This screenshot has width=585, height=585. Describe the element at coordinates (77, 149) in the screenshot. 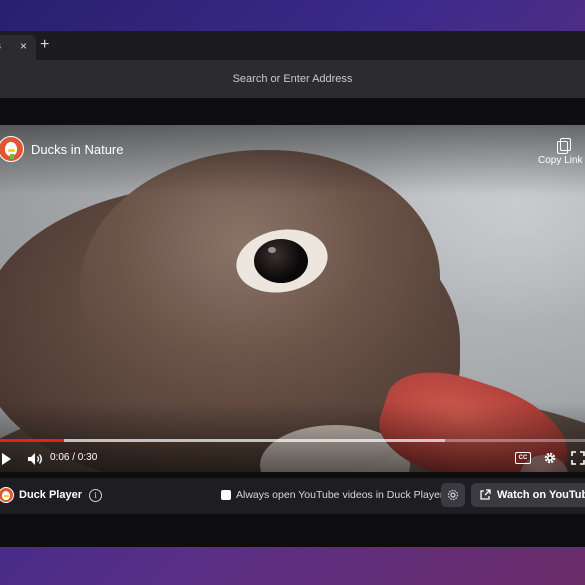

I see `video-title: Ducks in Nature` at that location.